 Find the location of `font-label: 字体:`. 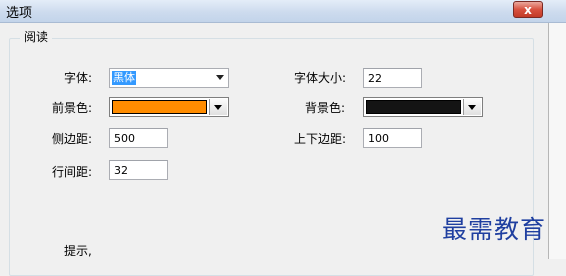

font-label: 字体: is located at coordinates (78, 78).